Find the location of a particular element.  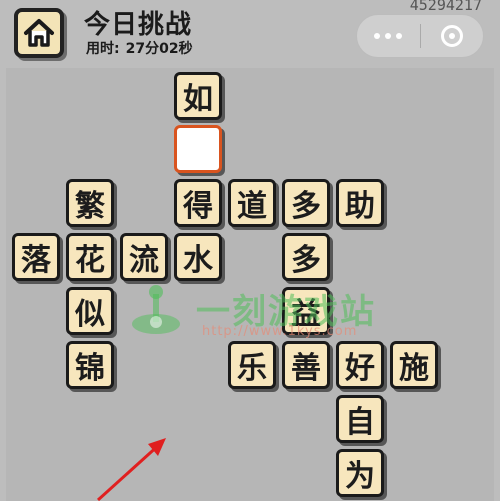

home-icon is located at coordinates (39, 33).